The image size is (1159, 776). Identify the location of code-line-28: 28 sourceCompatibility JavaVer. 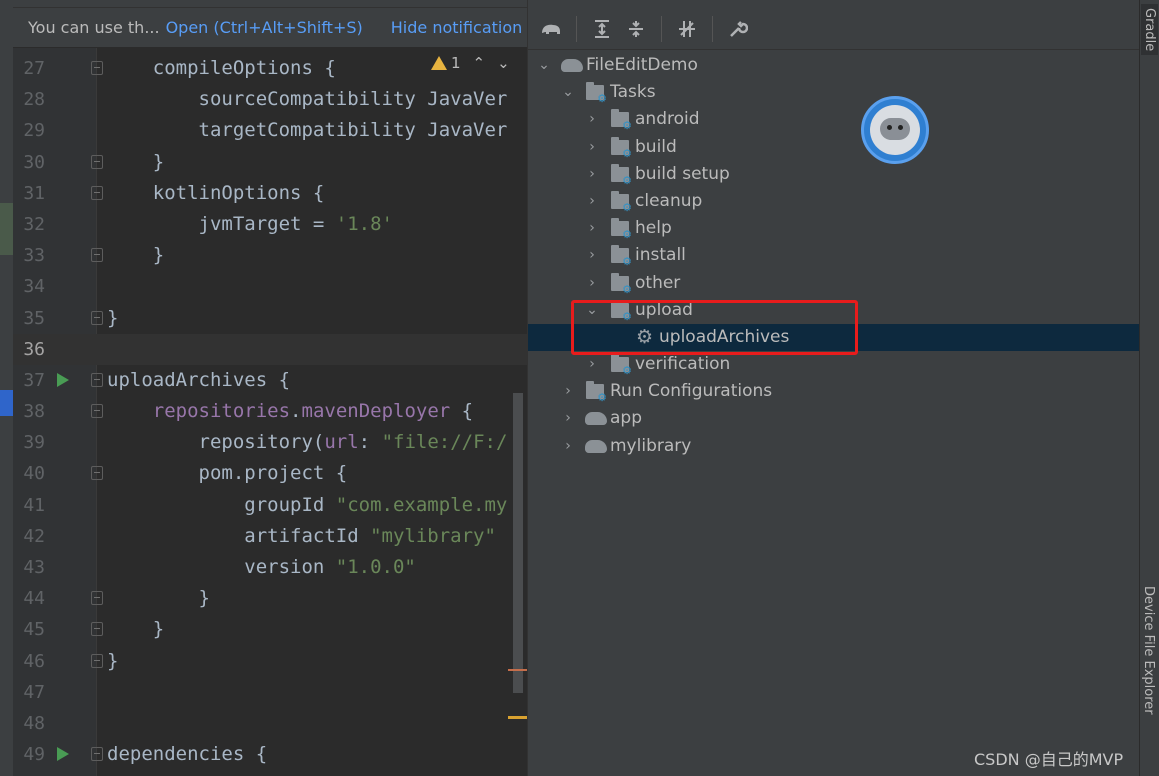
(270, 99).